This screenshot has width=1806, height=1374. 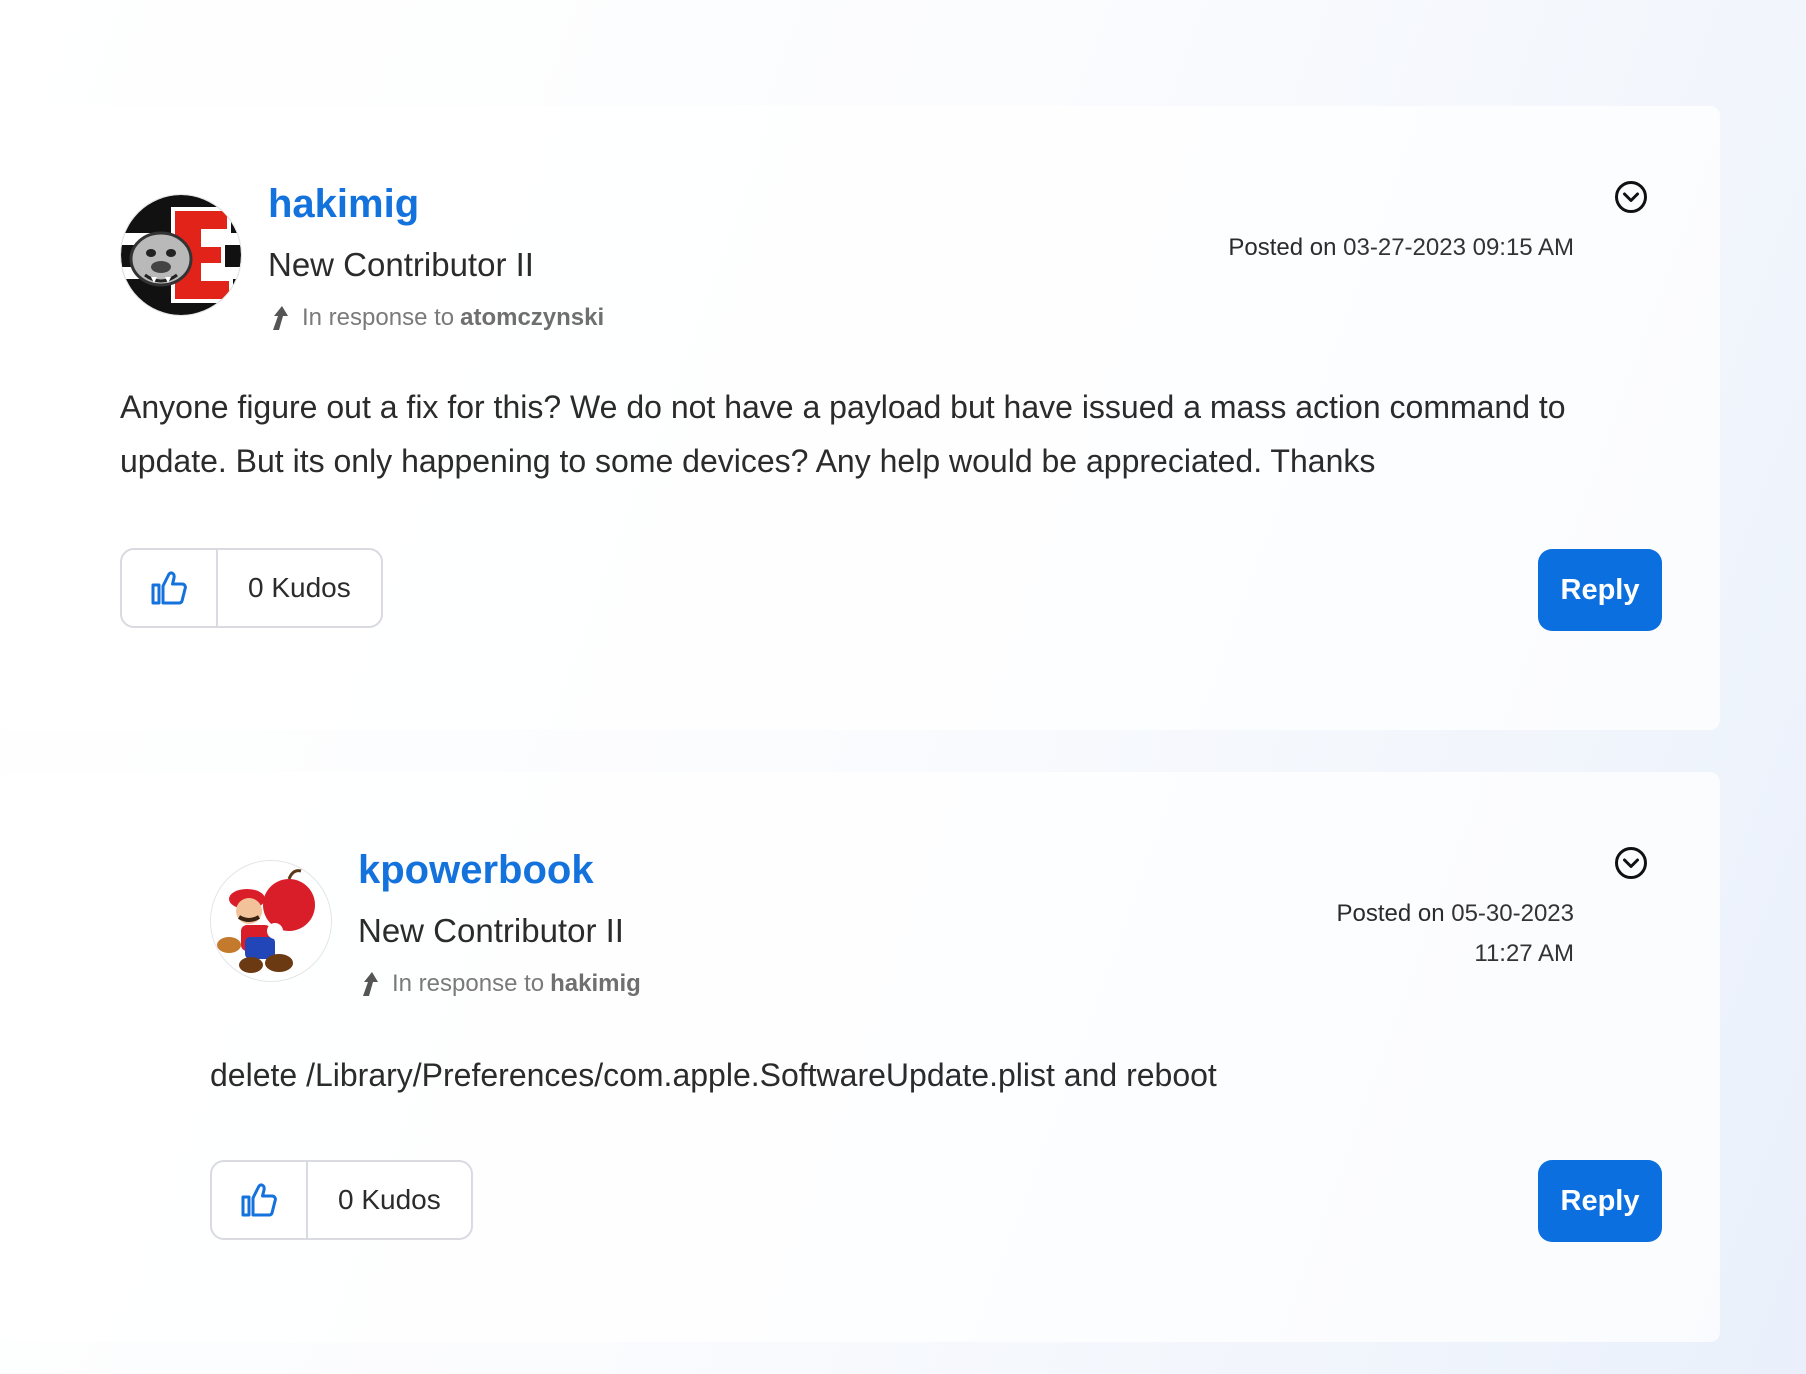 What do you see at coordinates (343, 204) in the screenshot?
I see `username-link: hakimig` at bounding box center [343, 204].